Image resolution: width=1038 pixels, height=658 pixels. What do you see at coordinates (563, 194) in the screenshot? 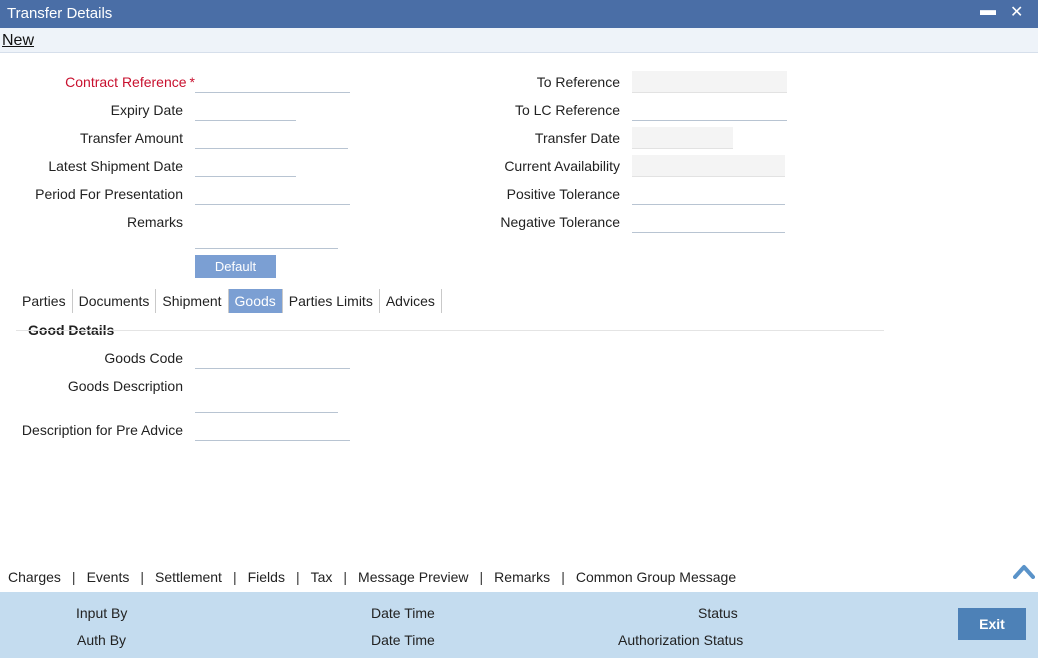
I see `positive-tolerance-label: Positive Tolerance` at bounding box center [563, 194].